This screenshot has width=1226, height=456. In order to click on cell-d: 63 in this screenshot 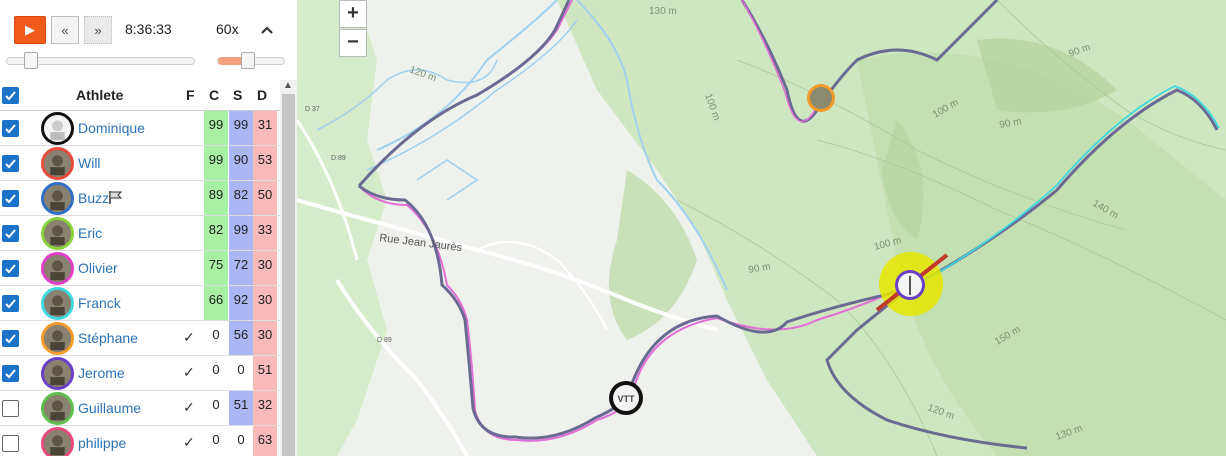, I will do `click(265, 441)`.